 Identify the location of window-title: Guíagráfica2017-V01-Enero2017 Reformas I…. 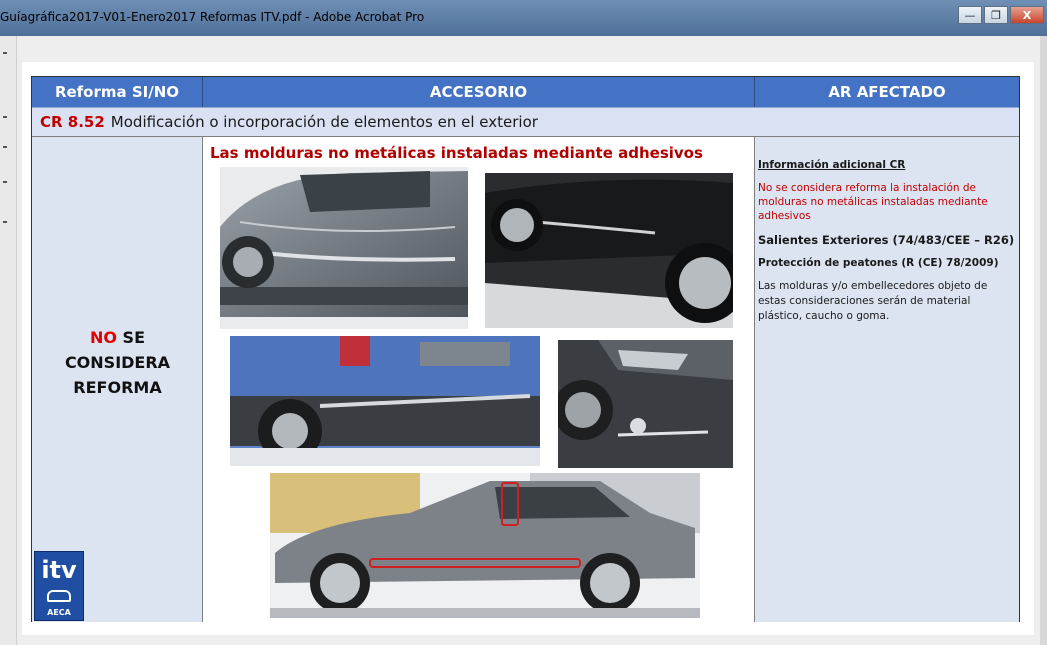
(212, 17).